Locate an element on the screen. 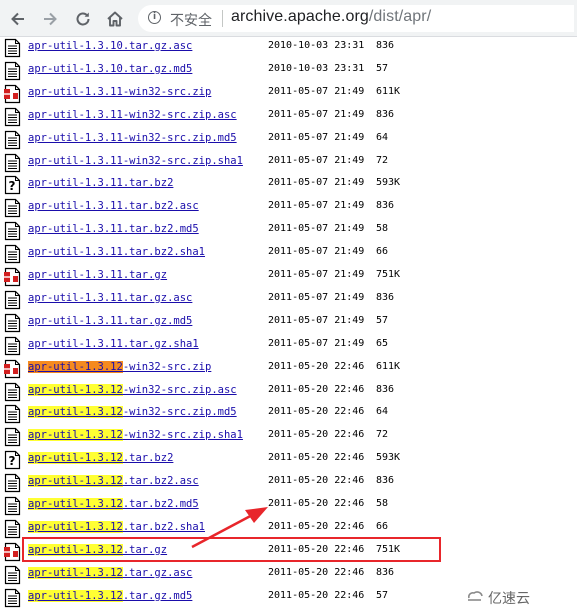  file-link: apr-util-1.3.11.tar.bz2 is located at coordinates (100, 183).